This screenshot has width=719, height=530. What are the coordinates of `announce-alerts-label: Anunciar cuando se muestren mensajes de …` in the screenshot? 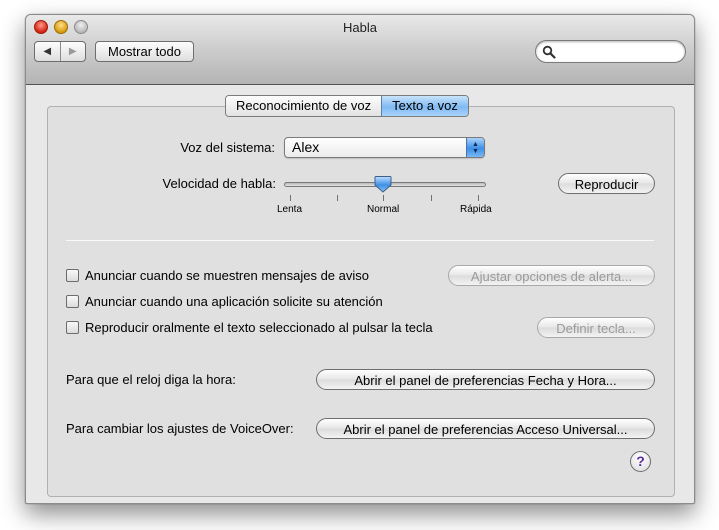 It's located at (227, 275).